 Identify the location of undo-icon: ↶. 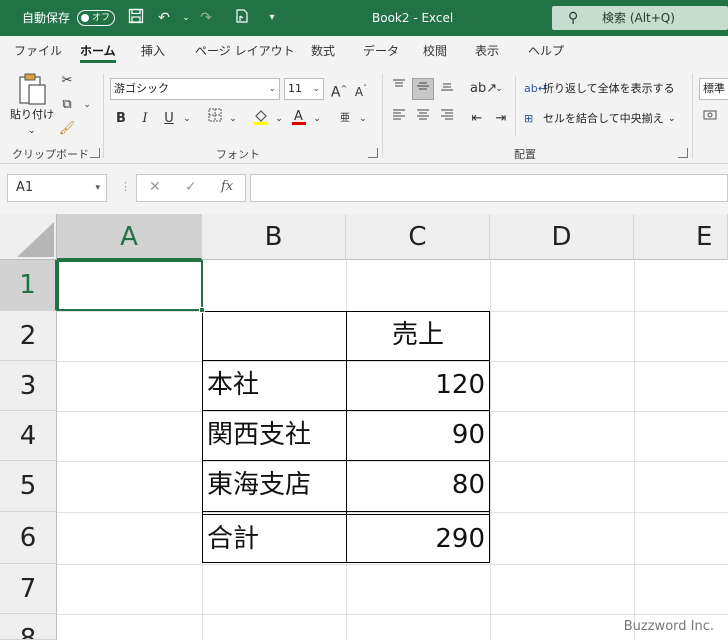
(164, 18).